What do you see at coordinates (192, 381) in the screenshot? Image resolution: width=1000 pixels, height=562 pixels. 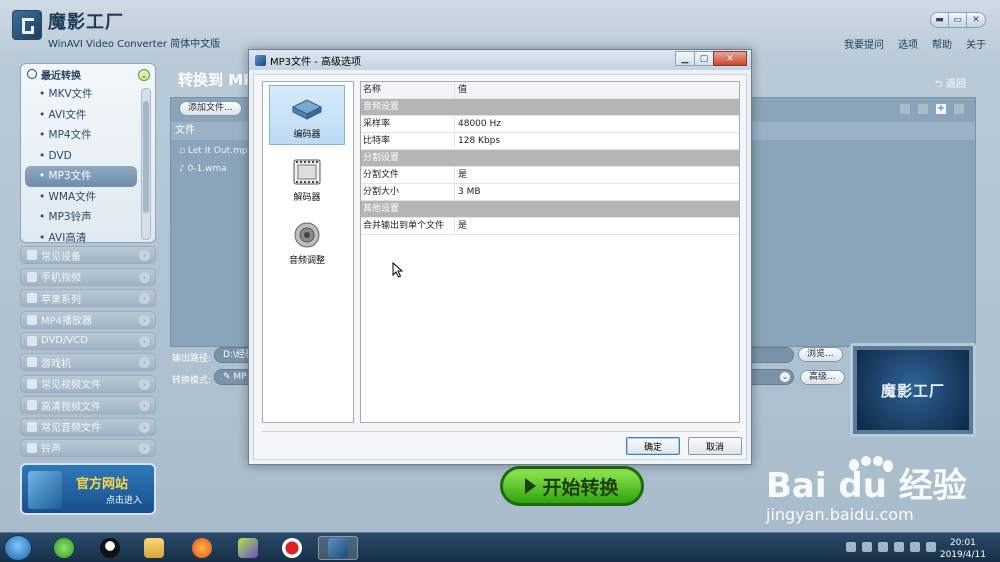 I see `mode-label: 转换模式:` at bounding box center [192, 381].